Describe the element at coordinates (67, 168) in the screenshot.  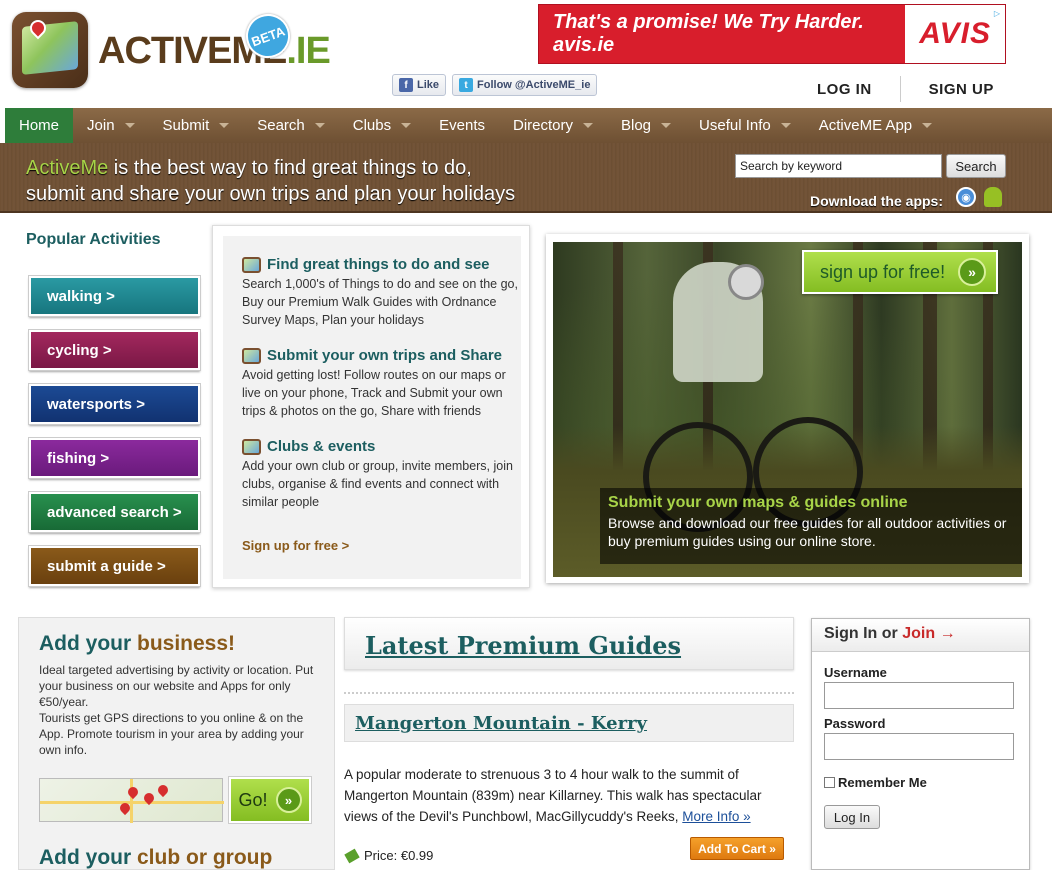
I see `tagline-highlight: ActiveMe` at that location.